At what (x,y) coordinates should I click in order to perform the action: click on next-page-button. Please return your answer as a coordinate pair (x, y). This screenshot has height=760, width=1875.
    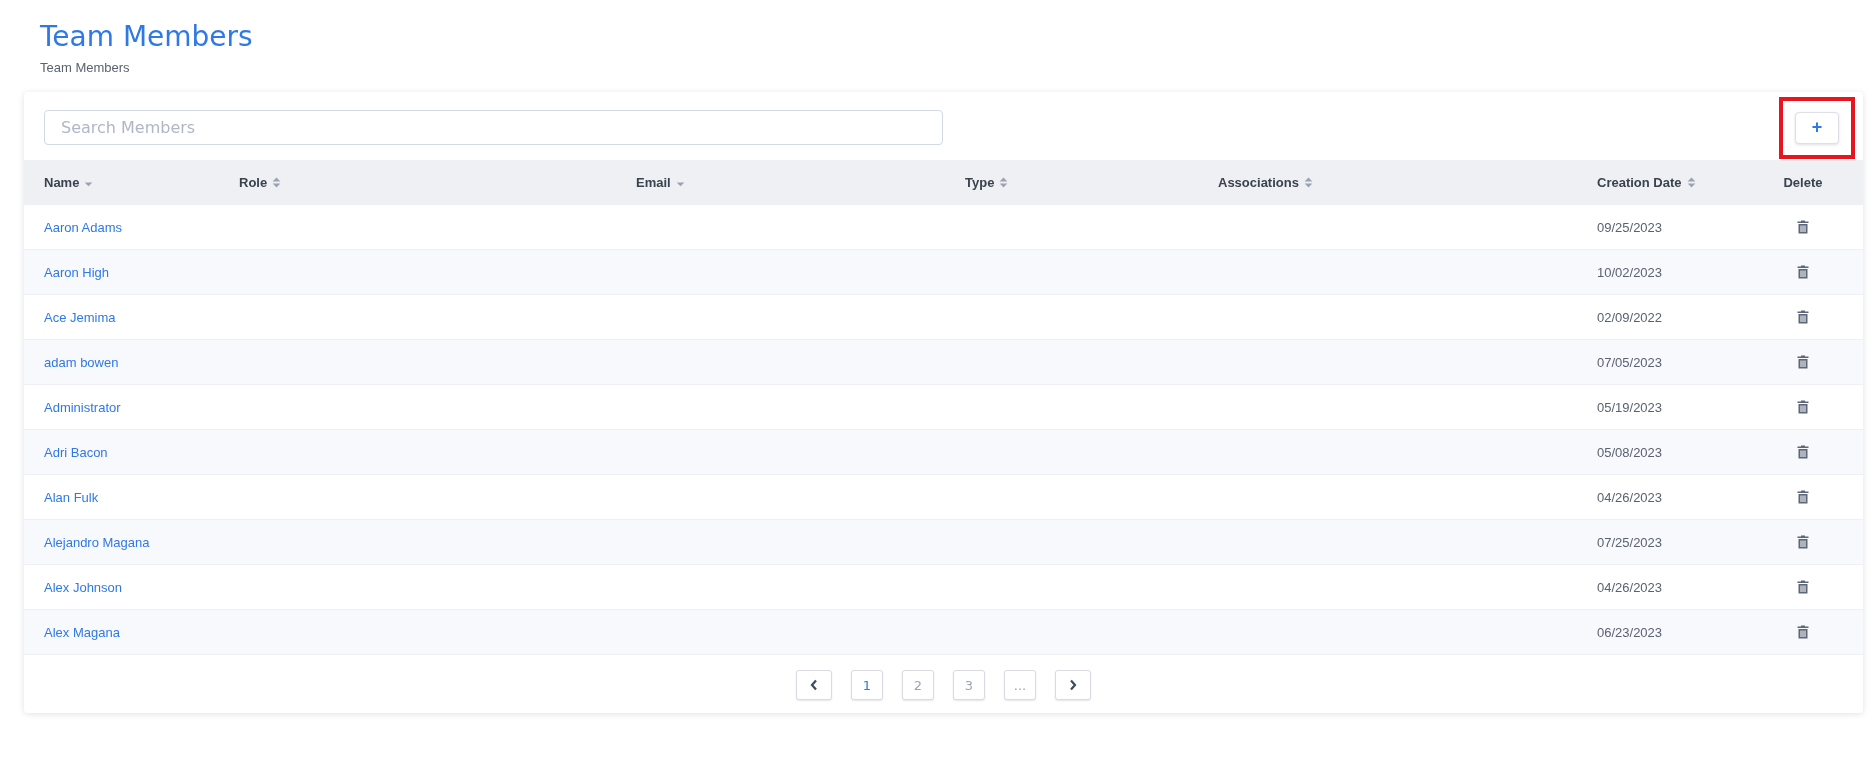
    Looking at the image, I should click on (1073, 685).